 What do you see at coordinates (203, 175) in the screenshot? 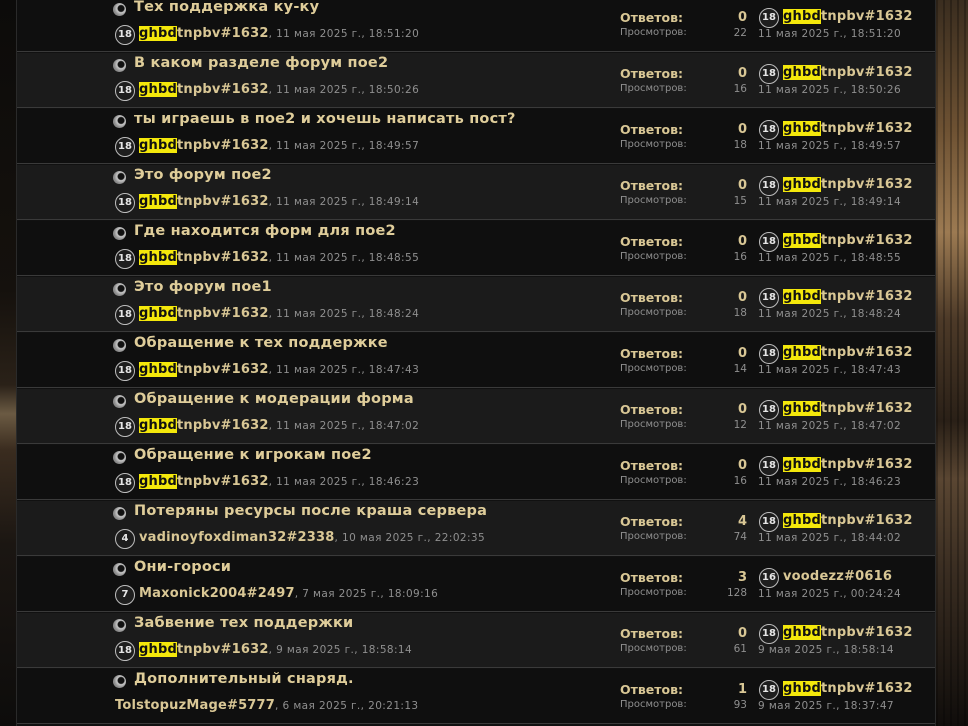
I see `topic-title-link: Это форум пое2` at bounding box center [203, 175].